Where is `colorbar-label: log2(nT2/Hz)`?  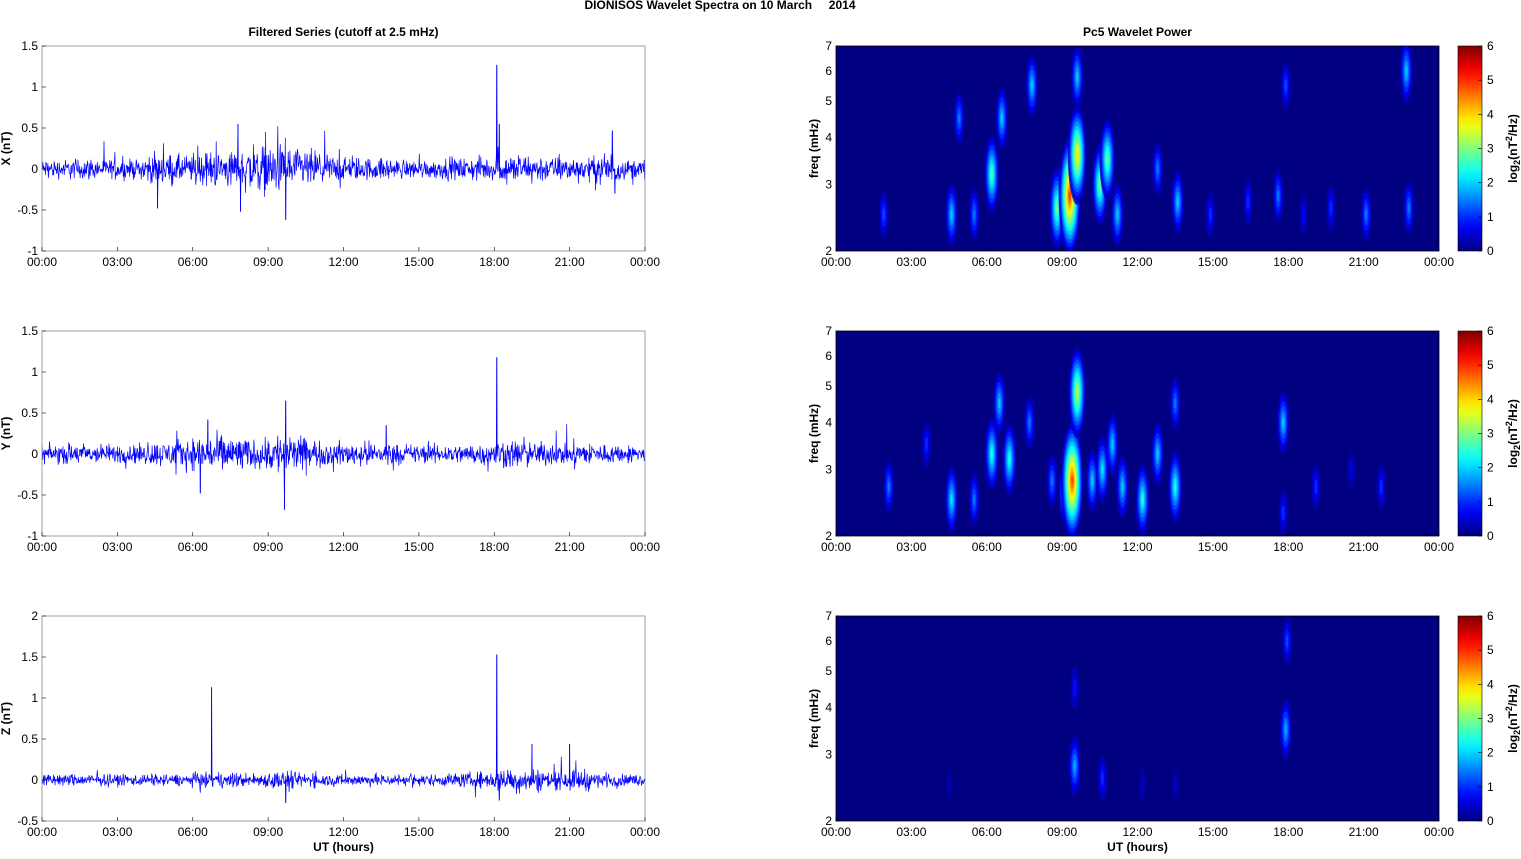
colorbar-label: log2(nT2/Hz) is located at coordinates (1512, 148).